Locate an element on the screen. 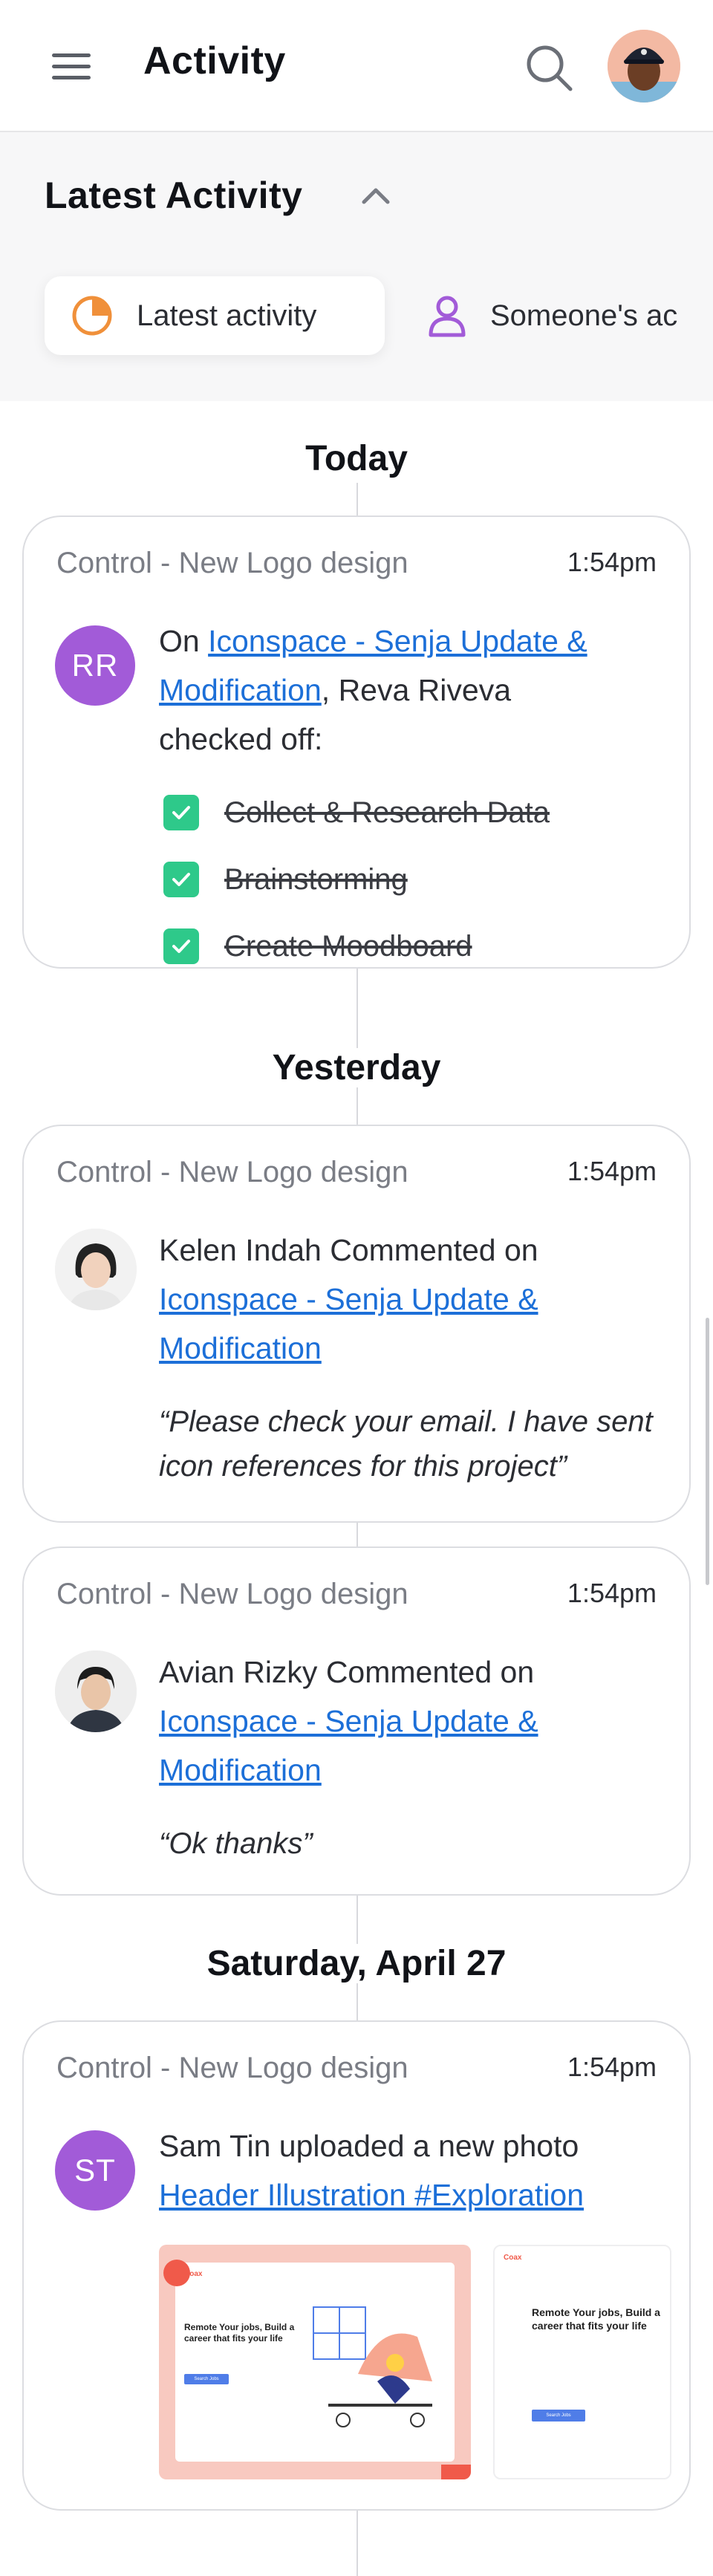  checklist-item: Collect & Research Data is located at coordinates (356, 813).